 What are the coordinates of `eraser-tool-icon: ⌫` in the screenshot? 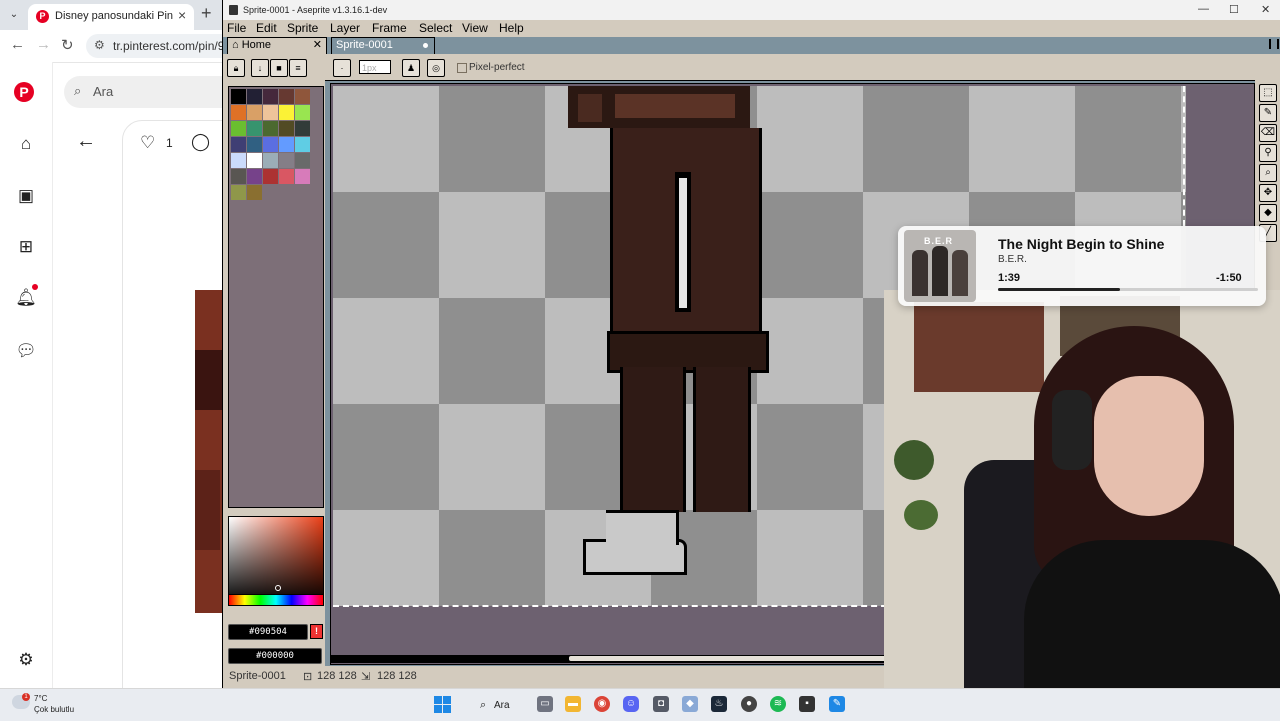 It's located at (1268, 133).